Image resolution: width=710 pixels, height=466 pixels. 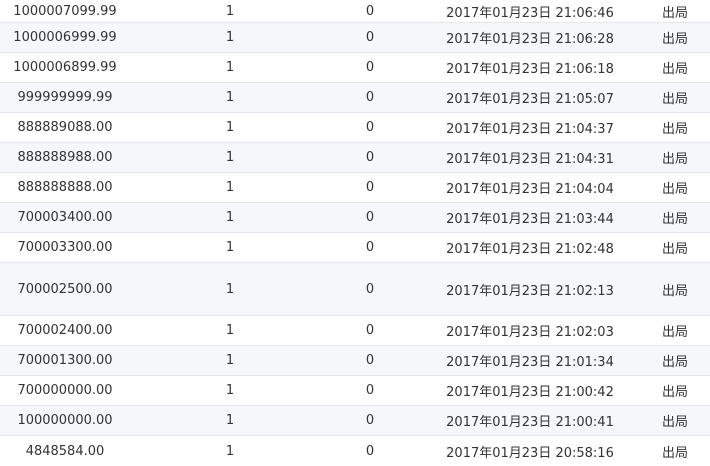 I want to click on time-cell: 2017年01月23日 21:00:41, so click(x=530, y=422).